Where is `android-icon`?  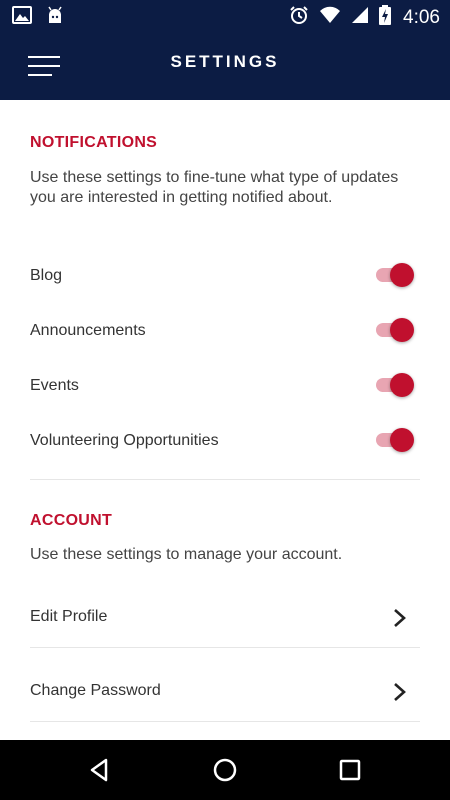 android-icon is located at coordinates (55, 17).